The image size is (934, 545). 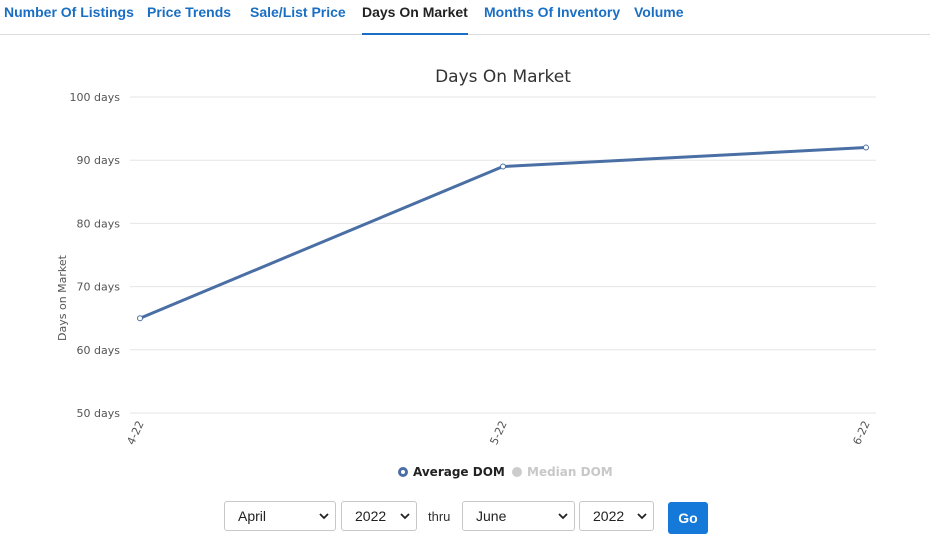 What do you see at coordinates (609, 516) in the screenshot?
I see `end-year-value: 2022` at bounding box center [609, 516].